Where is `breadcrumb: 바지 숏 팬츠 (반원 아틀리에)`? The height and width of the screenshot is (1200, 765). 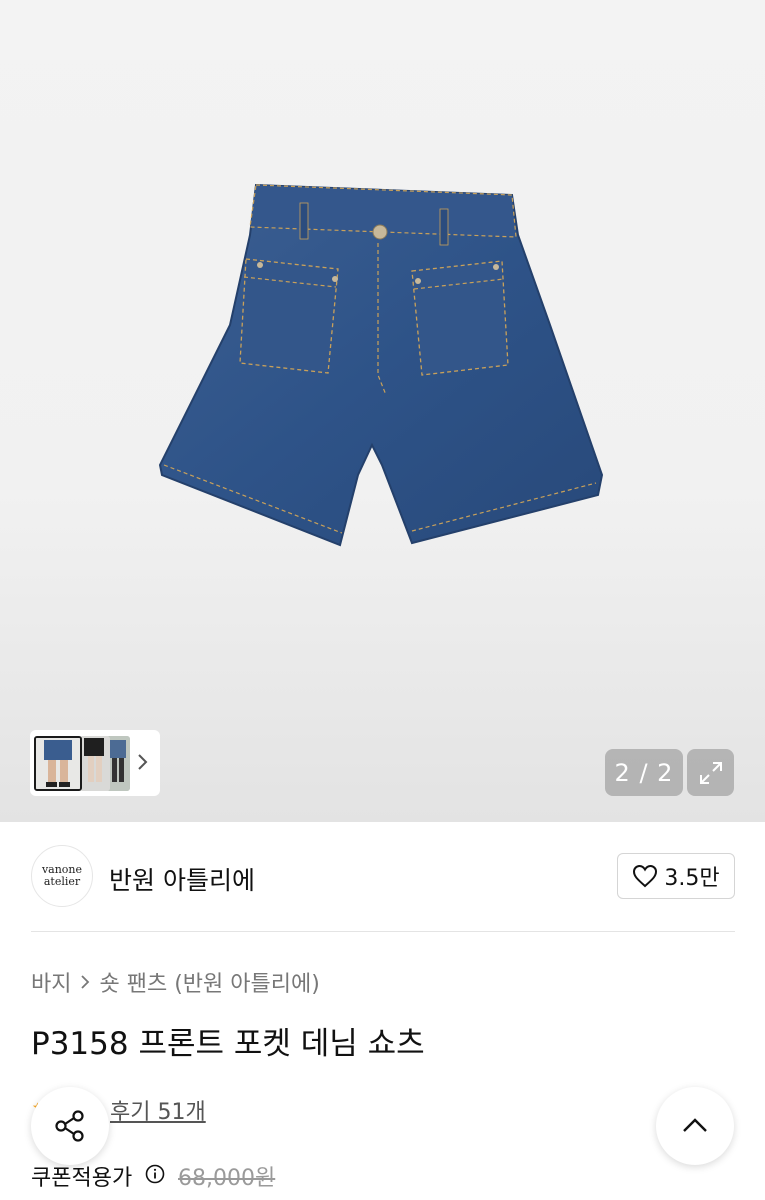 breadcrumb: 바지 숏 팬츠 (반원 아틀리에) is located at coordinates (175, 982).